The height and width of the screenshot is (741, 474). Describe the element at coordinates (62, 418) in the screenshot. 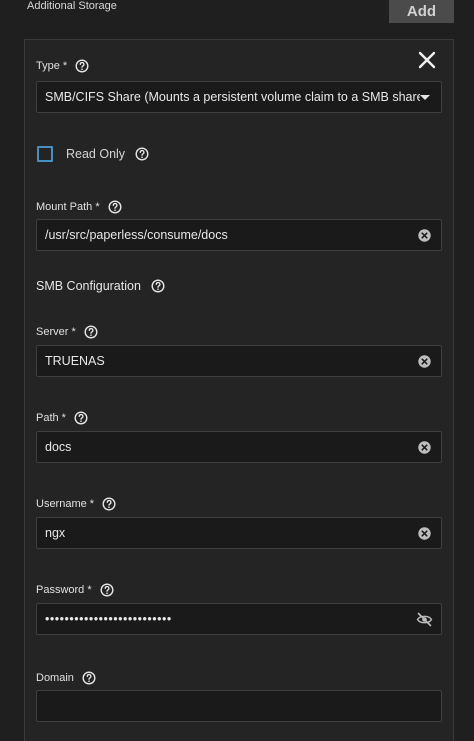

I see `path-label: Path *` at that location.